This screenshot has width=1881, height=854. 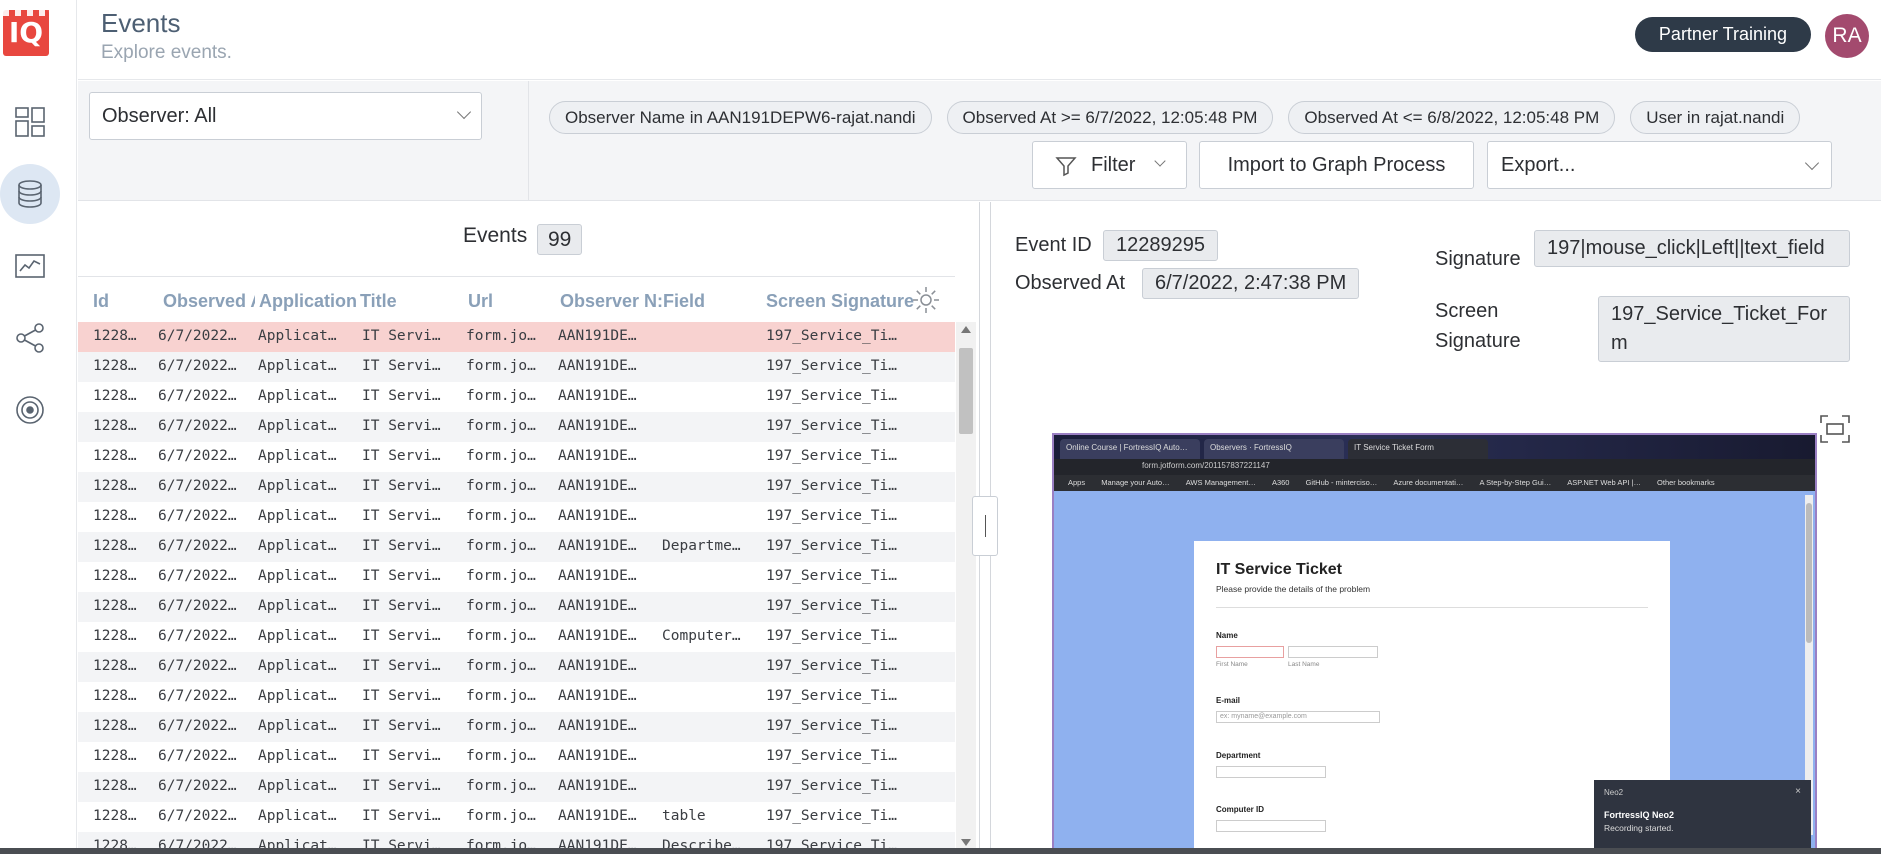 I want to click on toast-close-icon: ×, so click(x=1798, y=791).